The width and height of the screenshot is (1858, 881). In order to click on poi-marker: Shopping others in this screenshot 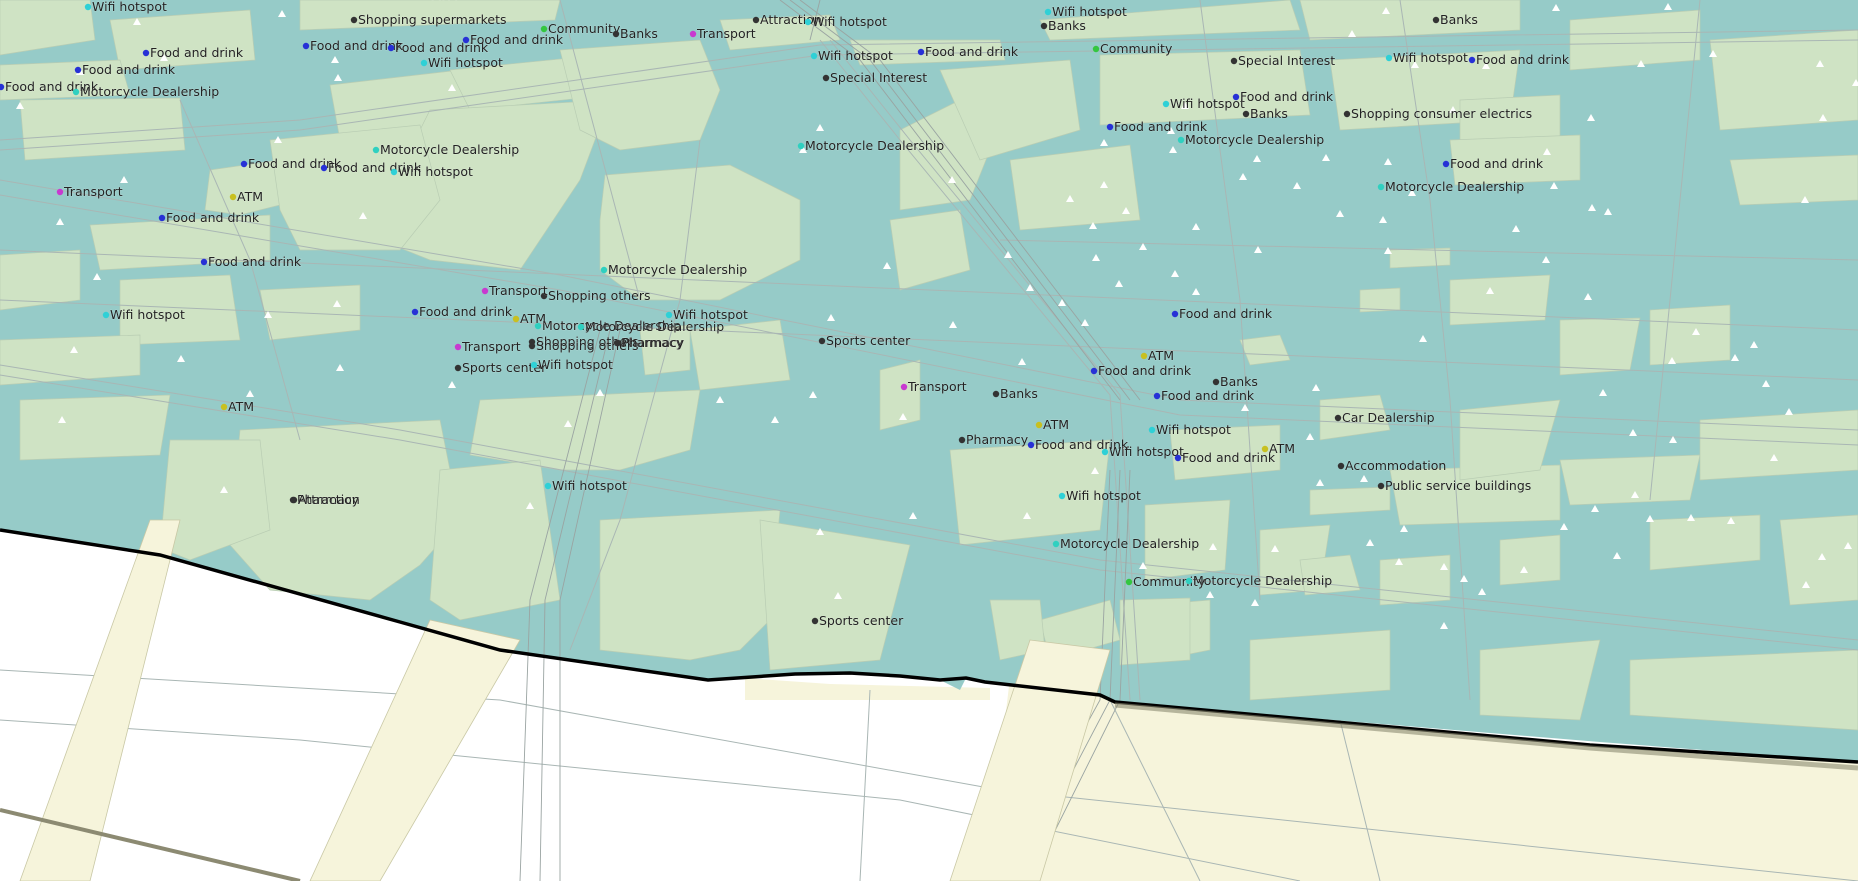, I will do `click(595, 295)`.